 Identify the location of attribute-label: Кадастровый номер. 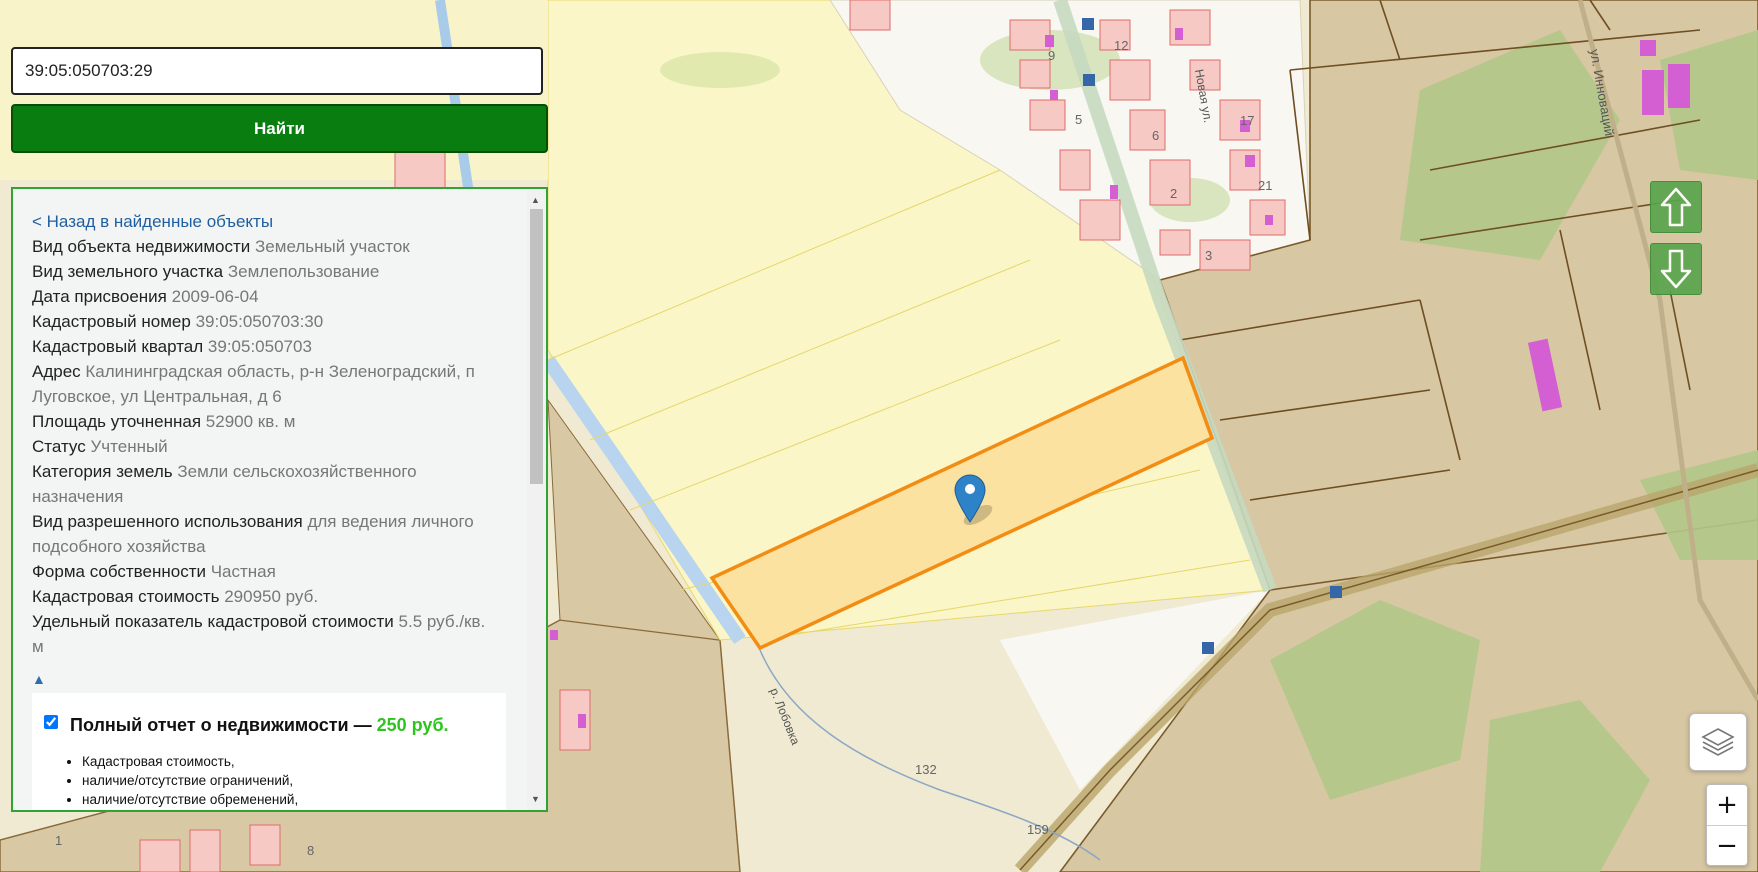
(111, 321).